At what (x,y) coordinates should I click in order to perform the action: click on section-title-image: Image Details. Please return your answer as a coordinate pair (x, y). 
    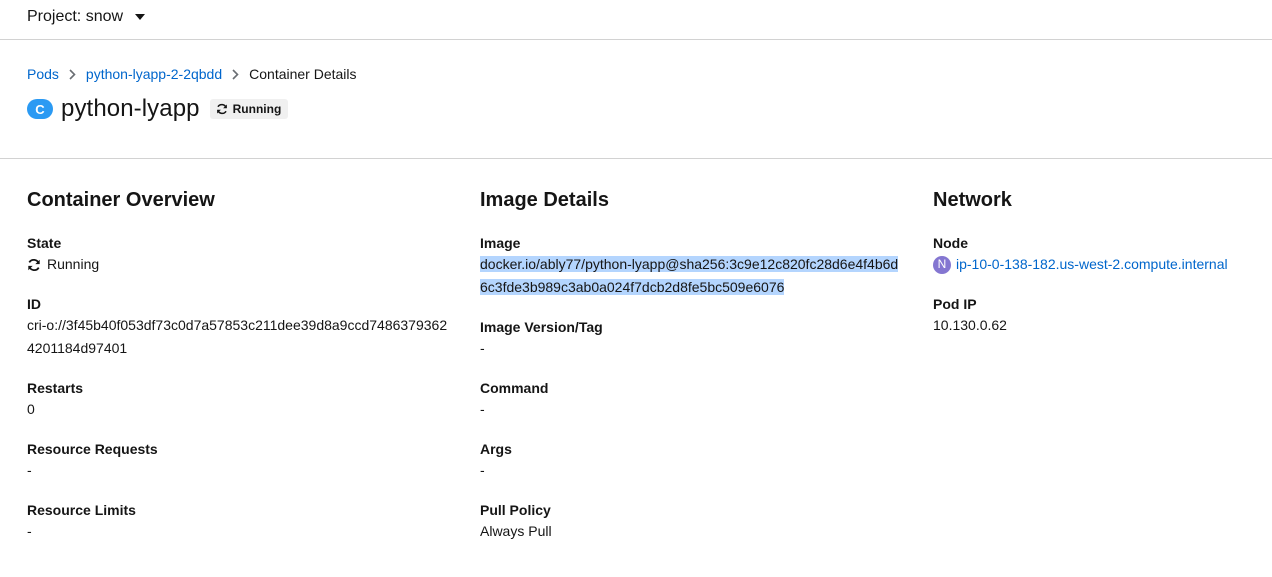
    Looking at the image, I should click on (544, 200).